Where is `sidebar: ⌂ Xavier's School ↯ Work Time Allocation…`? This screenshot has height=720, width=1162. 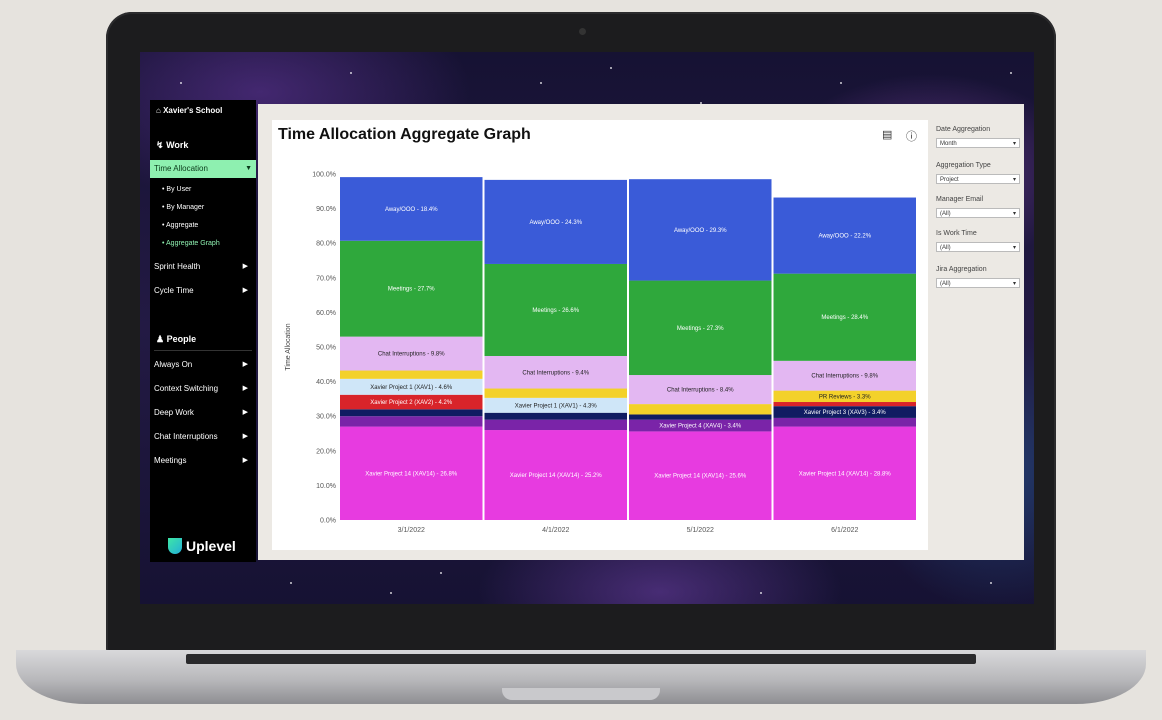
sidebar: ⌂ Xavier's School ↯ Work Time Allocation… is located at coordinates (203, 331).